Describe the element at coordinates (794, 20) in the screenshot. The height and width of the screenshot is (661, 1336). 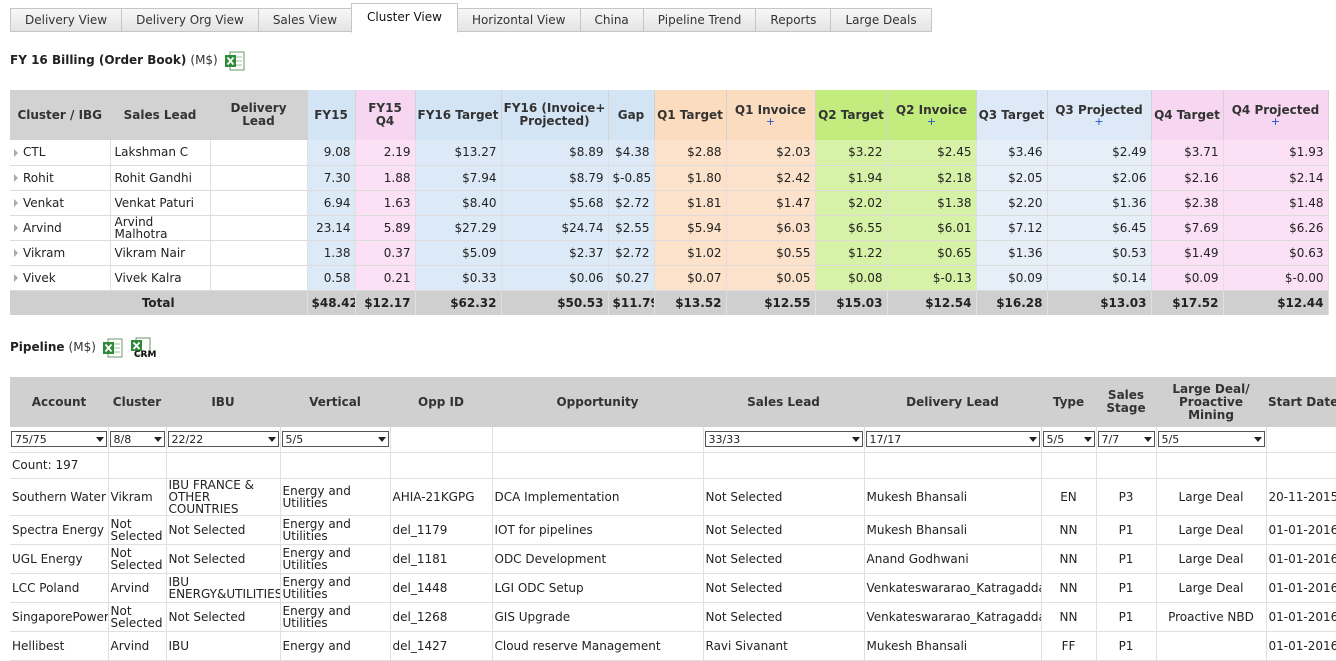
I see `tab-reports: Reports` at that location.